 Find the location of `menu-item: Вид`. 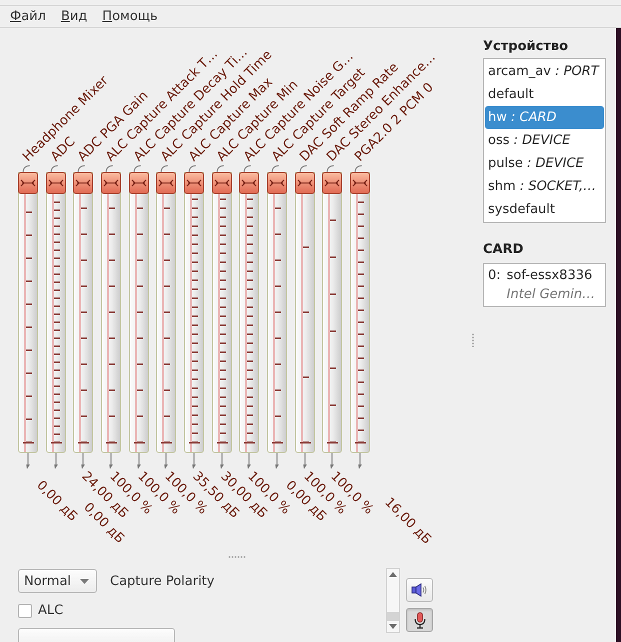

menu-item: Вид is located at coordinates (74, 16).